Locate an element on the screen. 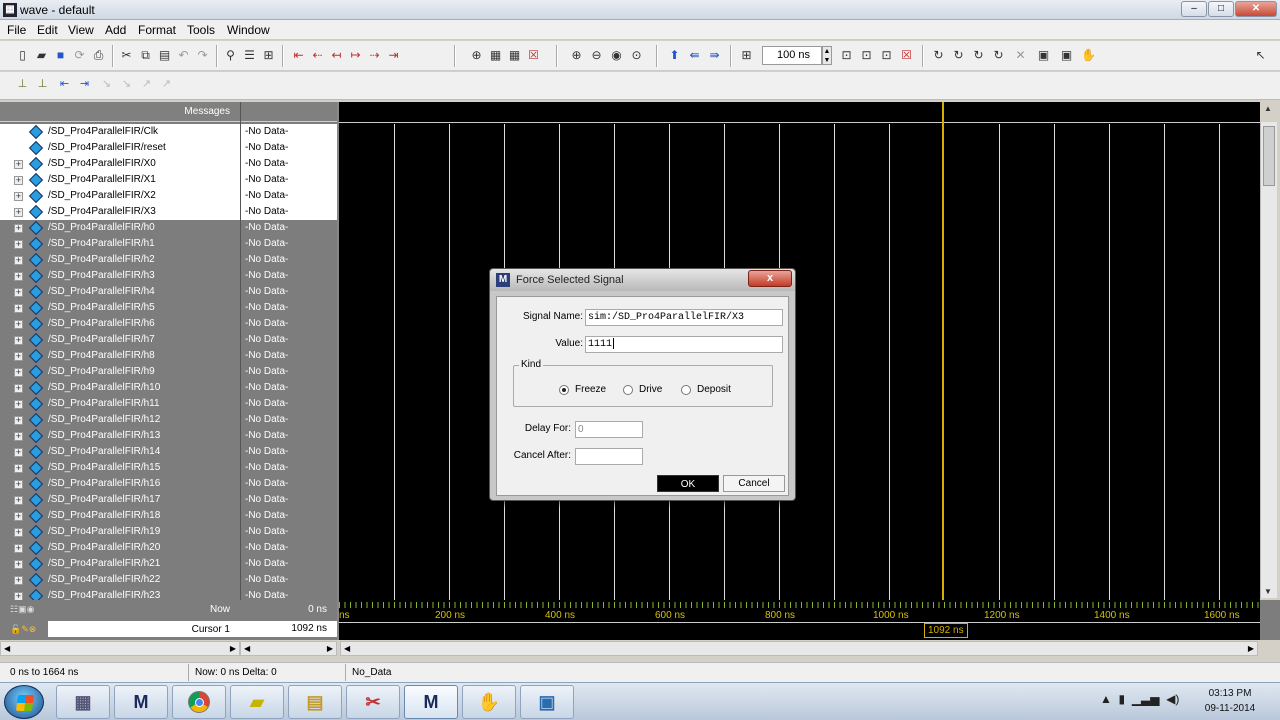 Image resolution: width=1280 pixels, height=720 pixels. start-button is located at coordinates (24, 702).